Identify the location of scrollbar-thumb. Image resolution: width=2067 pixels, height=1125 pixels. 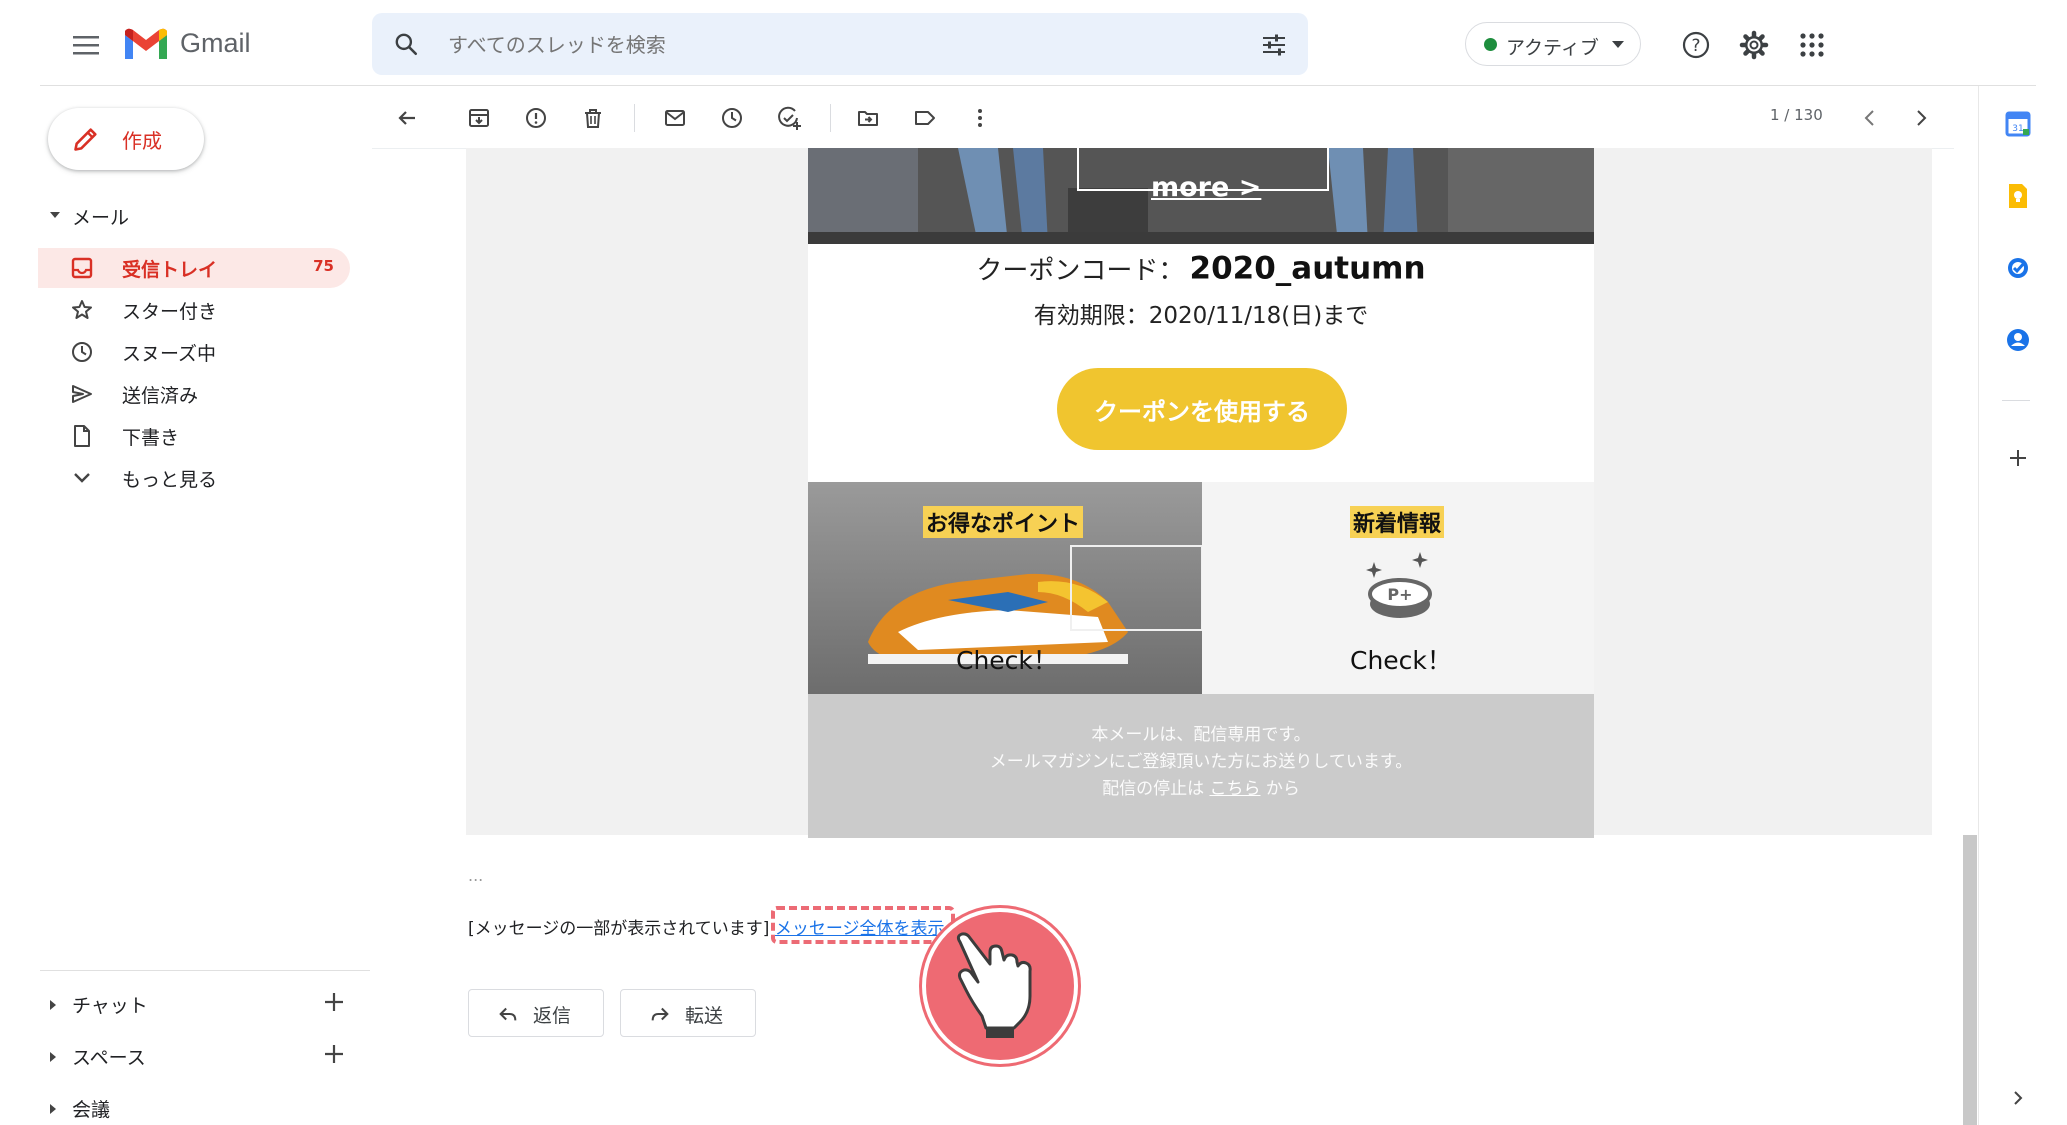
(1970, 980).